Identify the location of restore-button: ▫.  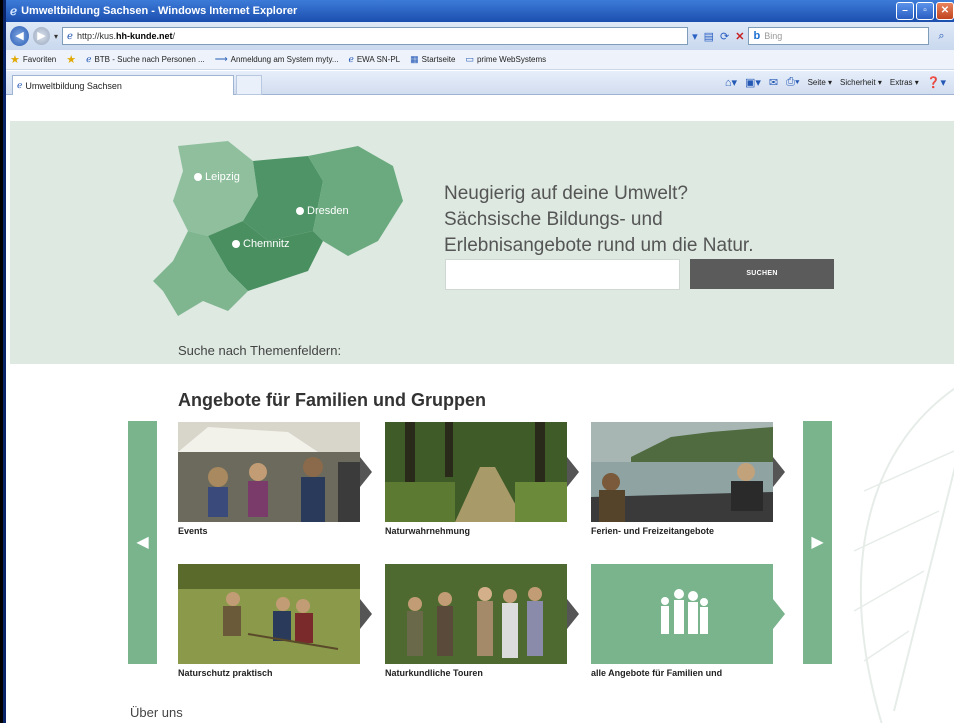
(925, 11).